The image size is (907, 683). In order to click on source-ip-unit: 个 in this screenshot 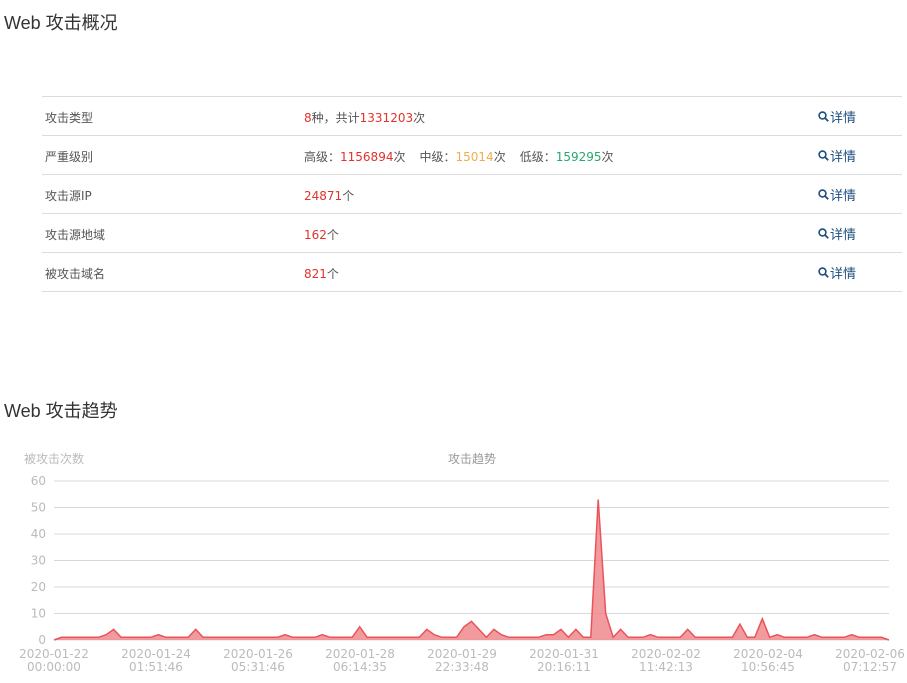, I will do `click(348, 196)`.